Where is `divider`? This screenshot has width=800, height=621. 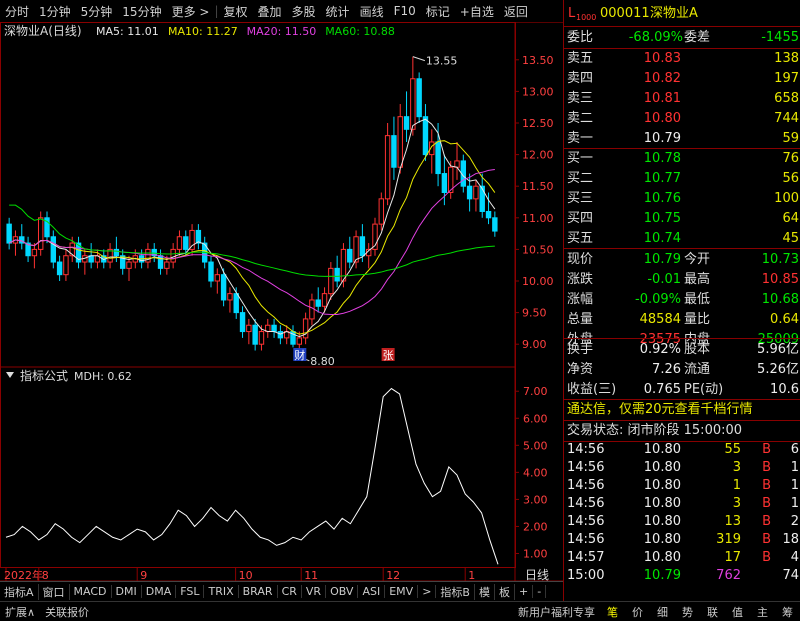
divider is located at coordinates (682, 26).